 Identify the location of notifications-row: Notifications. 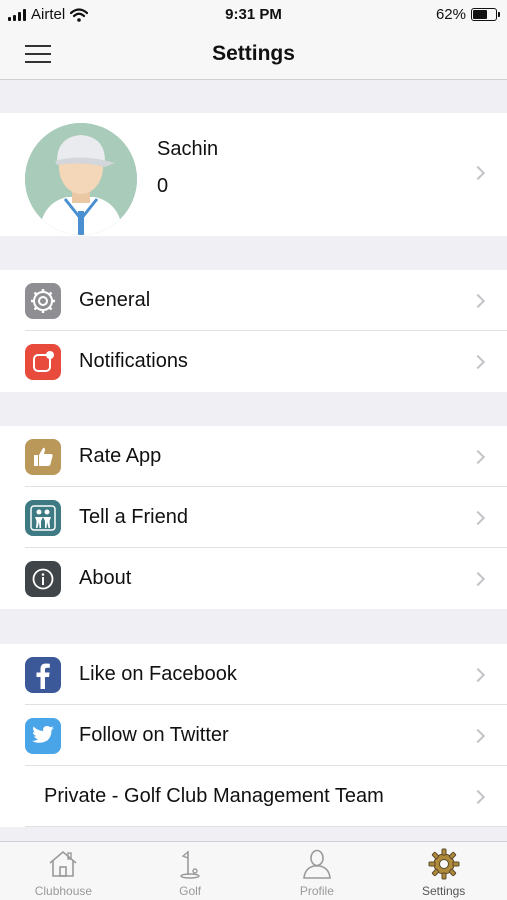
(253, 361).